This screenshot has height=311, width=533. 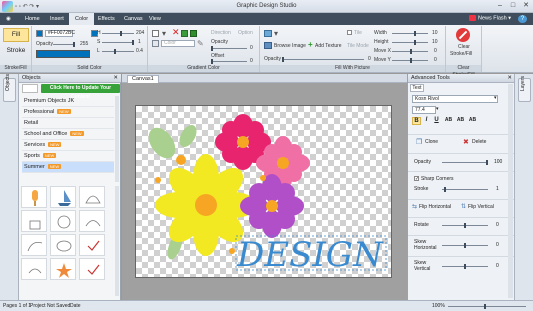 I want to click on height-value: 10, so click(x=435, y=42).